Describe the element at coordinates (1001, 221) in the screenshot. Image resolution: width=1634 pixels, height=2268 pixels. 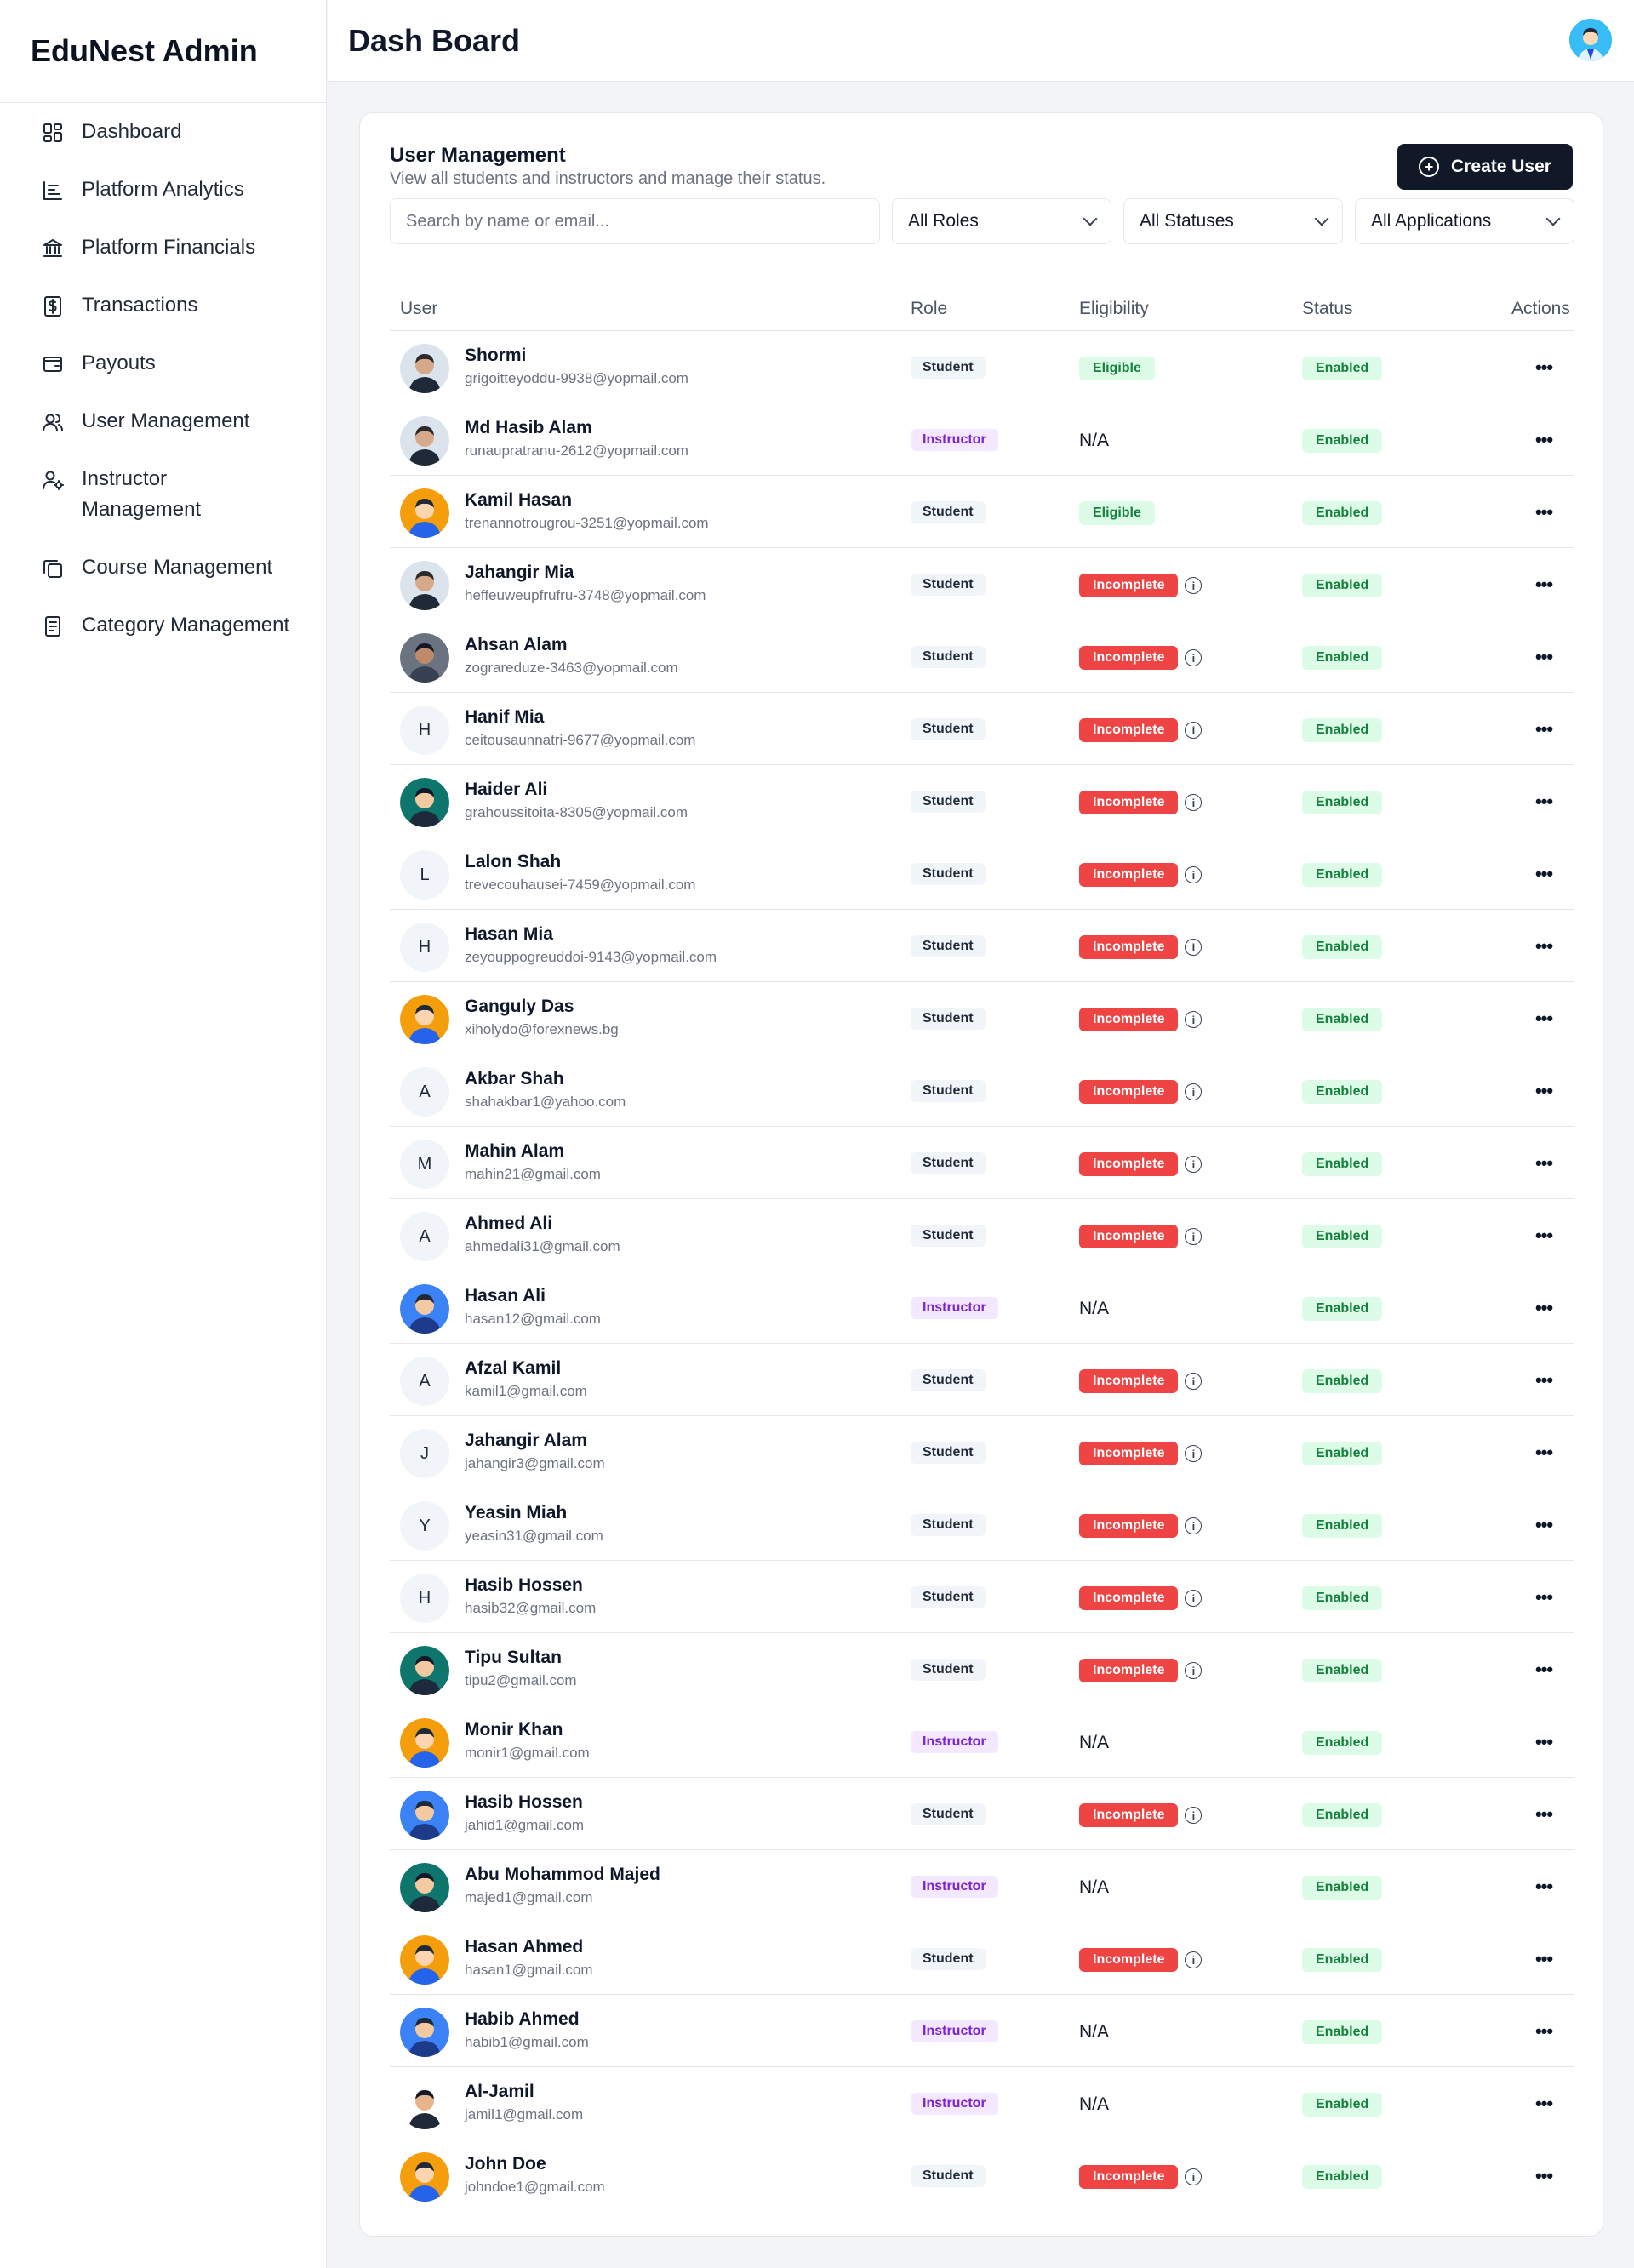
I see `role-filter-select: All Roles` at that location.